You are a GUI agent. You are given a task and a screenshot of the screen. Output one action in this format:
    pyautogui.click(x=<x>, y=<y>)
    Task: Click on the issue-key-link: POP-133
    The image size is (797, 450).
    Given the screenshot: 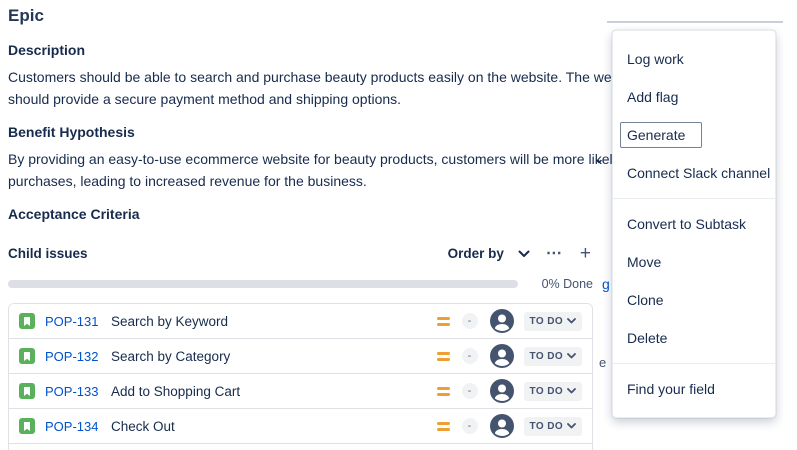 What is the action you would take?
    pyautogui.click(x=73, y=391)
    